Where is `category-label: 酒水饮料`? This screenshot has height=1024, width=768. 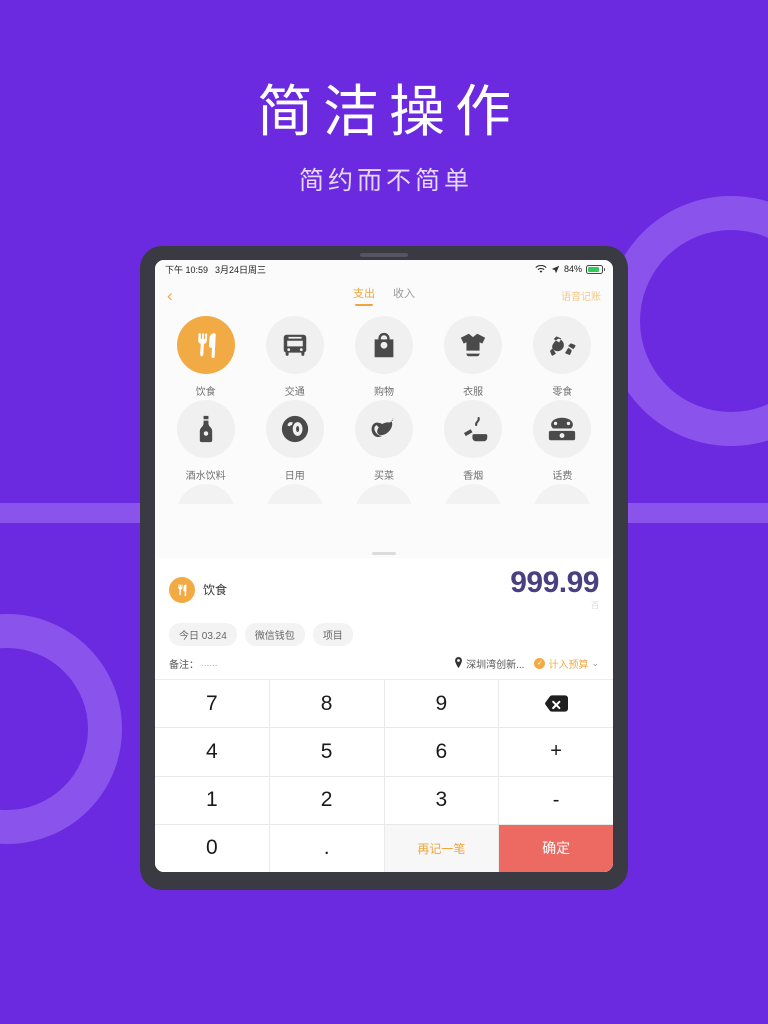 category-label: 酒水饮料 is located at coordinates (205, 476).